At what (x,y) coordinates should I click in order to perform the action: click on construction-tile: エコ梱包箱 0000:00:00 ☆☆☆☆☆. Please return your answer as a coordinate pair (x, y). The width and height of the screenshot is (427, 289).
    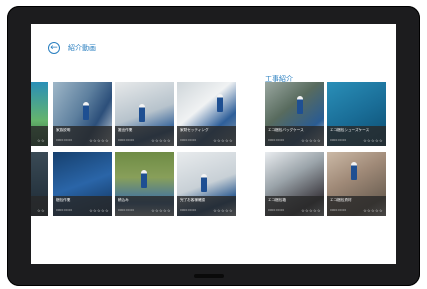
    Looking at the image, I should click on (294, 184).